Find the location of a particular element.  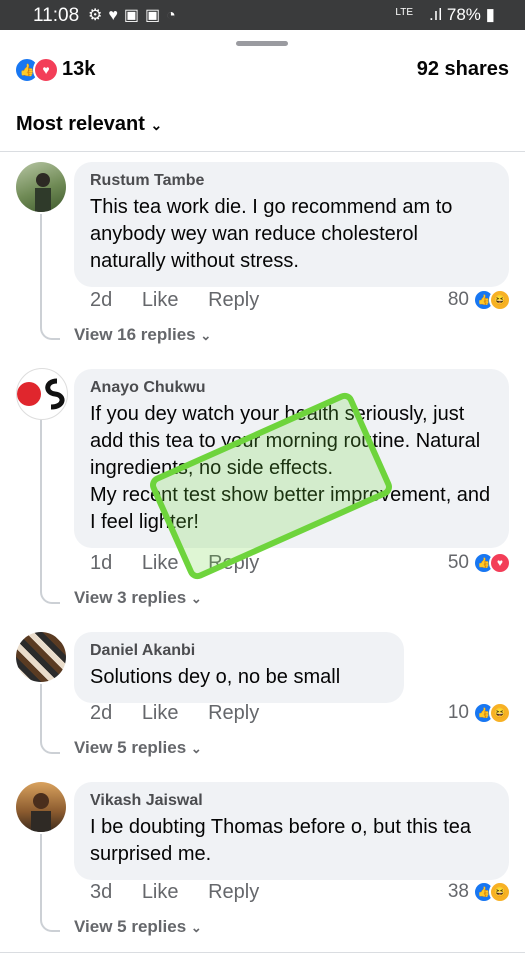

comment-text: Solutions dey o, no be small is located at coordinates (215, 677).